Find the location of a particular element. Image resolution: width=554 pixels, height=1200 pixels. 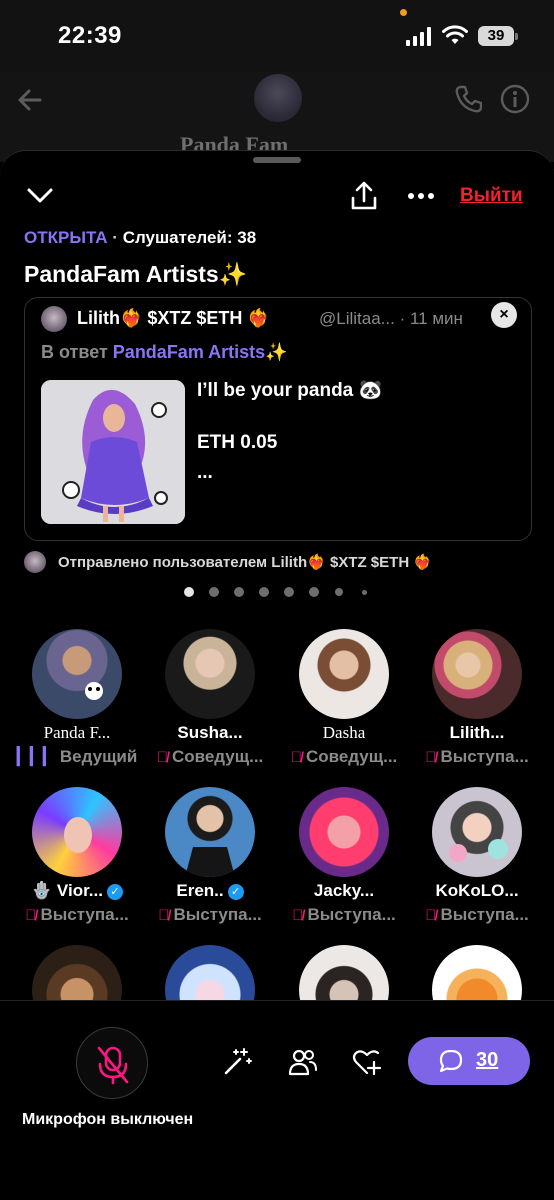

mic-off-icon is located at coordinates (113, 1065).